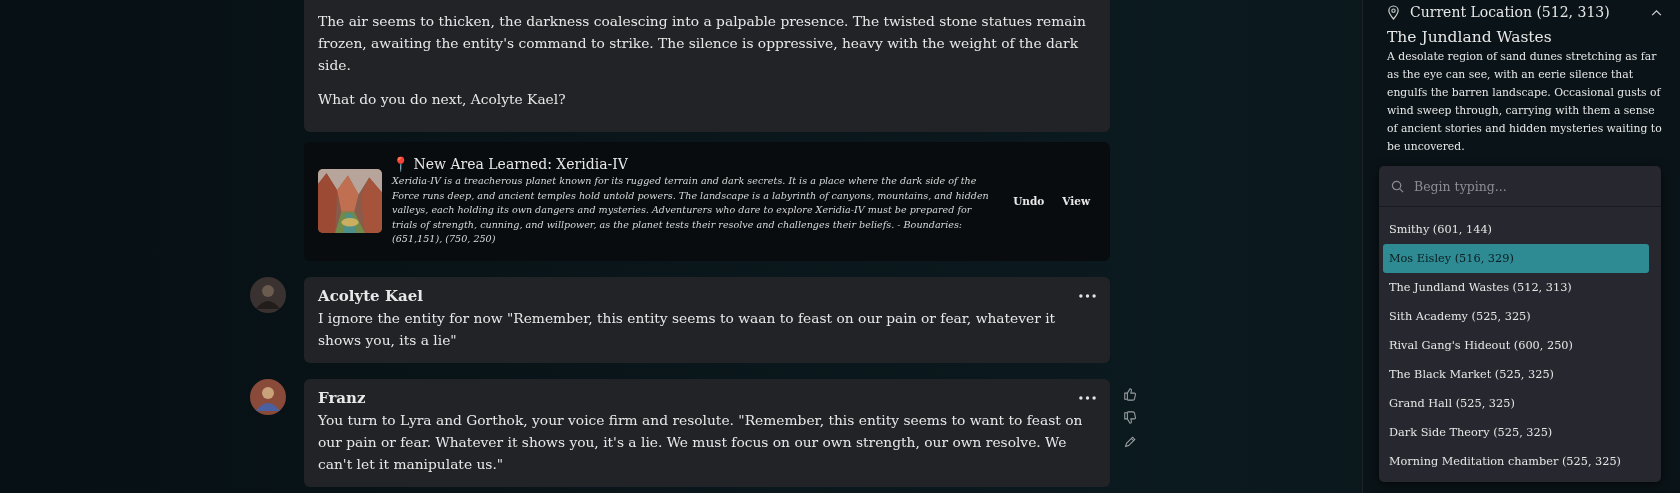  What do you see at coordinates (1510, 12) in the screenshot?
I see `panel-header: Current Location (512, 313)` at bounding box center [1510, 12].